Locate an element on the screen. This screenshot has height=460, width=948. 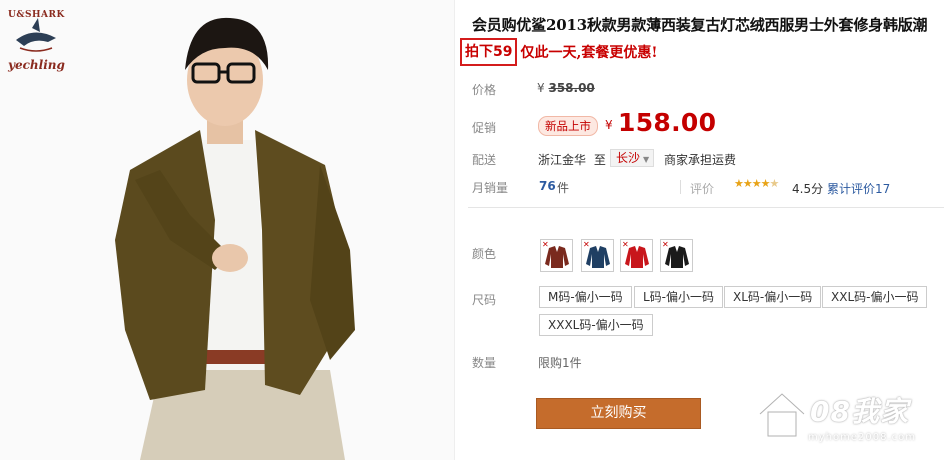
rating-score: 4.5分 is located at coordinates (808, 189).